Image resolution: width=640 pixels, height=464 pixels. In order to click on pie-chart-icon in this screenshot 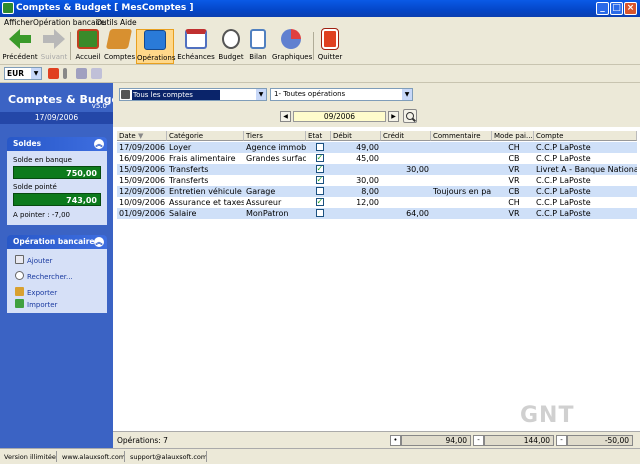, I will do `click(291, 39)`.